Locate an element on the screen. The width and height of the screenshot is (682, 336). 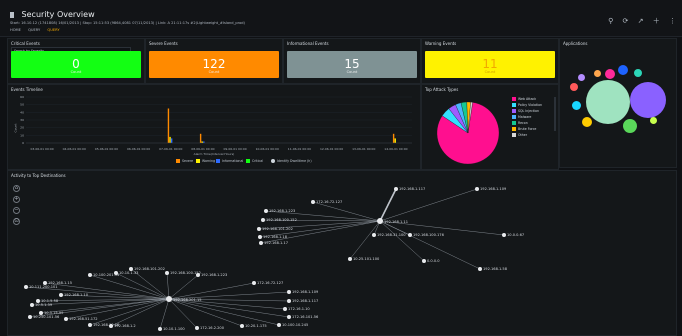
timeline-legend-dwelltime: Identify Dwelltime (h) is located at coordinates (291, 161).